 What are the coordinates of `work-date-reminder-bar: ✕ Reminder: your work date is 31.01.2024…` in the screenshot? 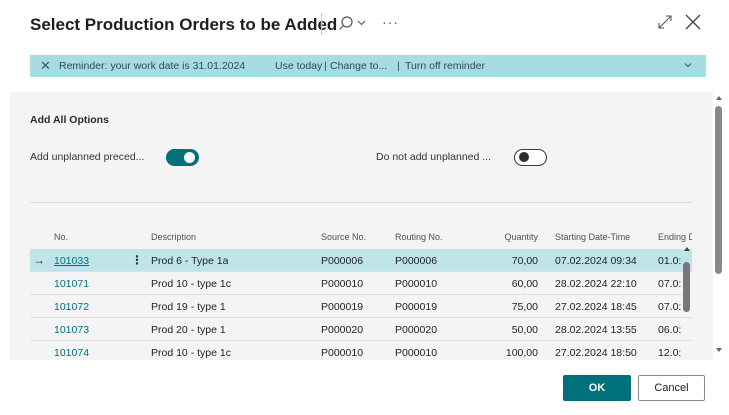 It's located at (368, 66).